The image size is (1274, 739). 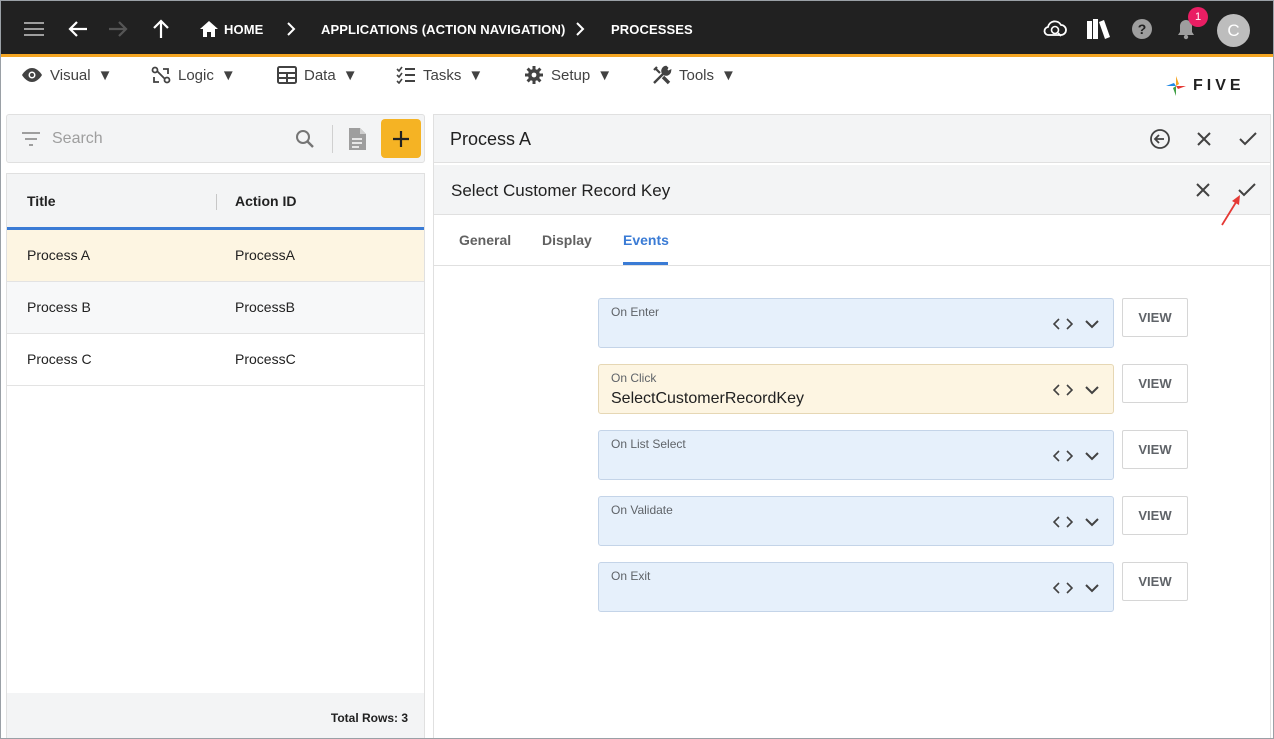 I want to click on column-header-title: Title, so click(x=41, y=201).